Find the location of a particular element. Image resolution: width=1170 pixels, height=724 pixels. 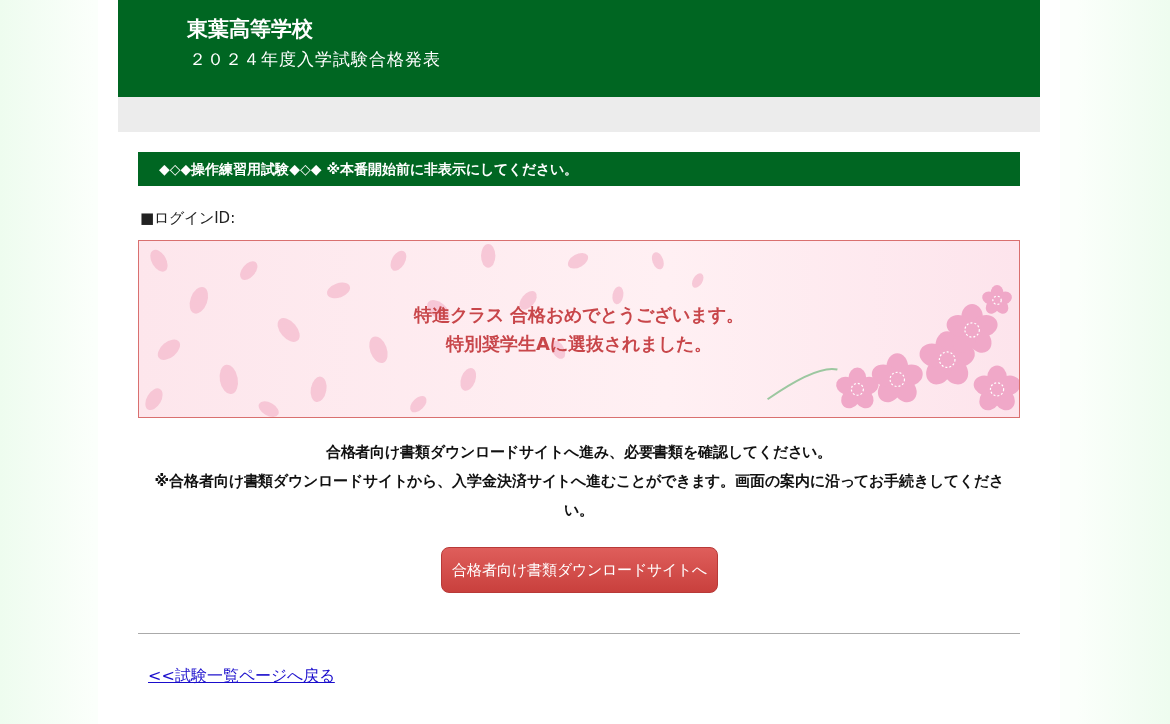

school-name: 東葉高等学校 is located at coordinates (250, 29).